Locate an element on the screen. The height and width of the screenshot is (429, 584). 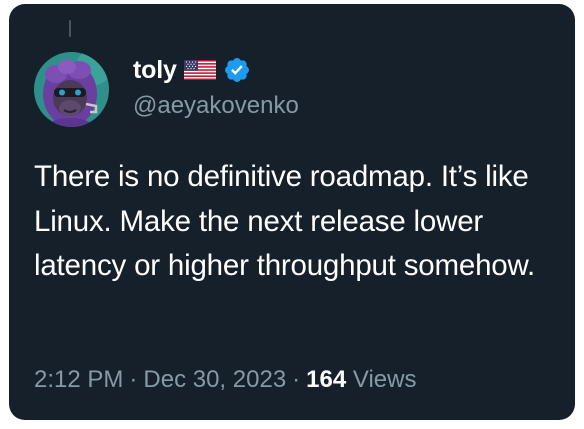
tweet-date: Dec 30, 2023 is located at coordinates (214, 379).